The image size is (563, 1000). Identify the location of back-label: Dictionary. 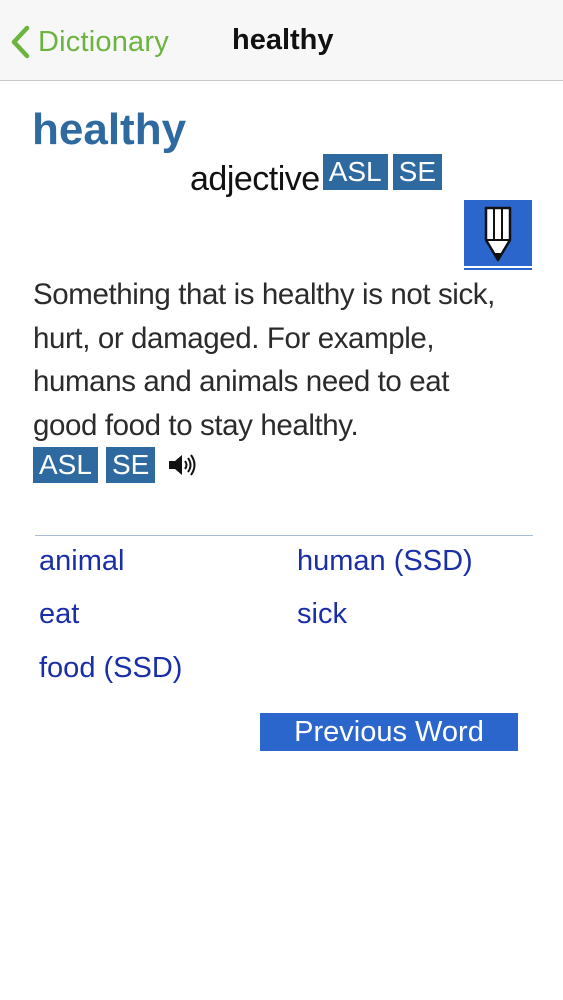
(103, 41).